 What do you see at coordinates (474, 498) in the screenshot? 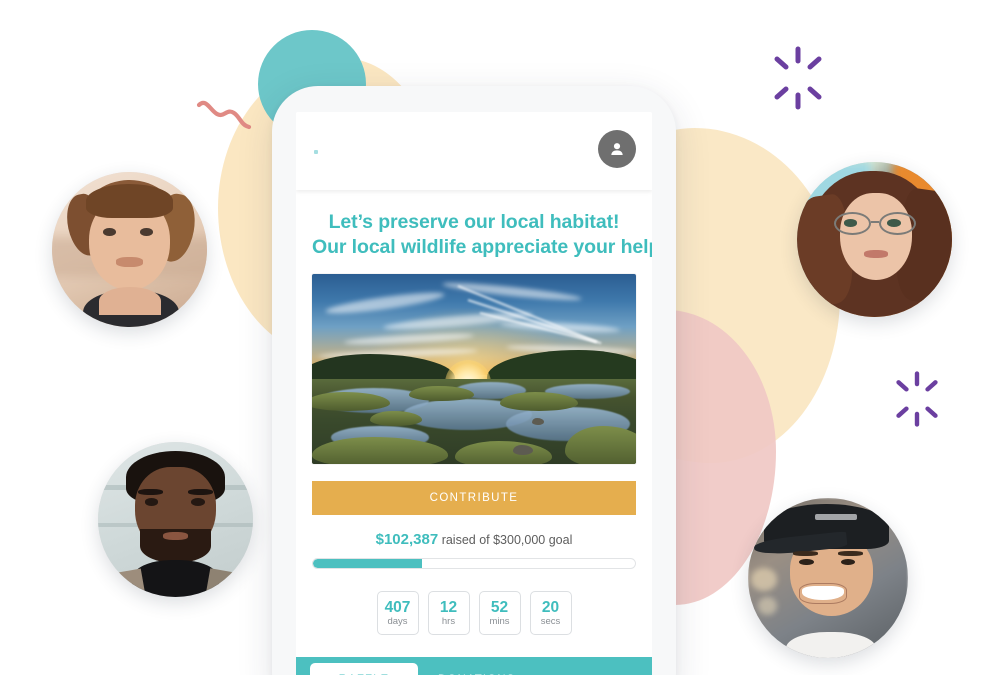
I see `contribute-button: CONTRIBUTE` at bounding box center [474, 498].